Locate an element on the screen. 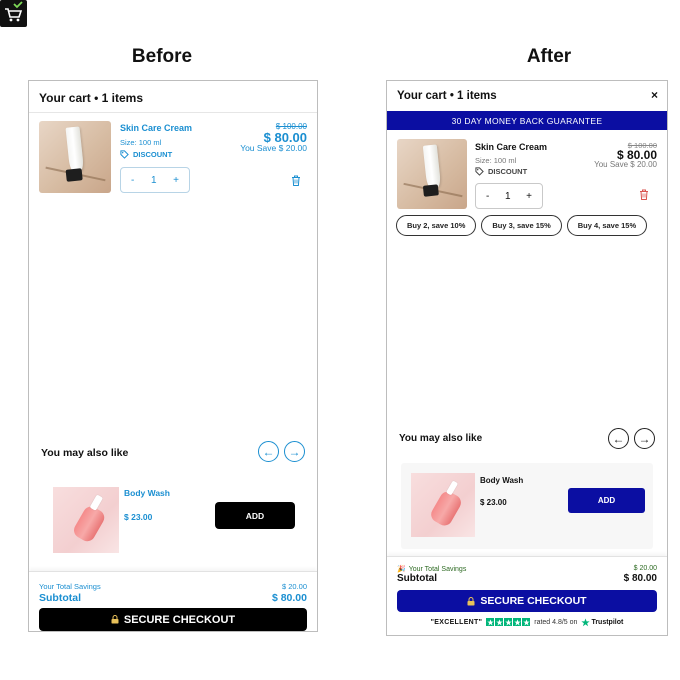 Image resolution: width=680 pixels, height=680 pixels. close-icon: × is located at coordinates (654, 95).